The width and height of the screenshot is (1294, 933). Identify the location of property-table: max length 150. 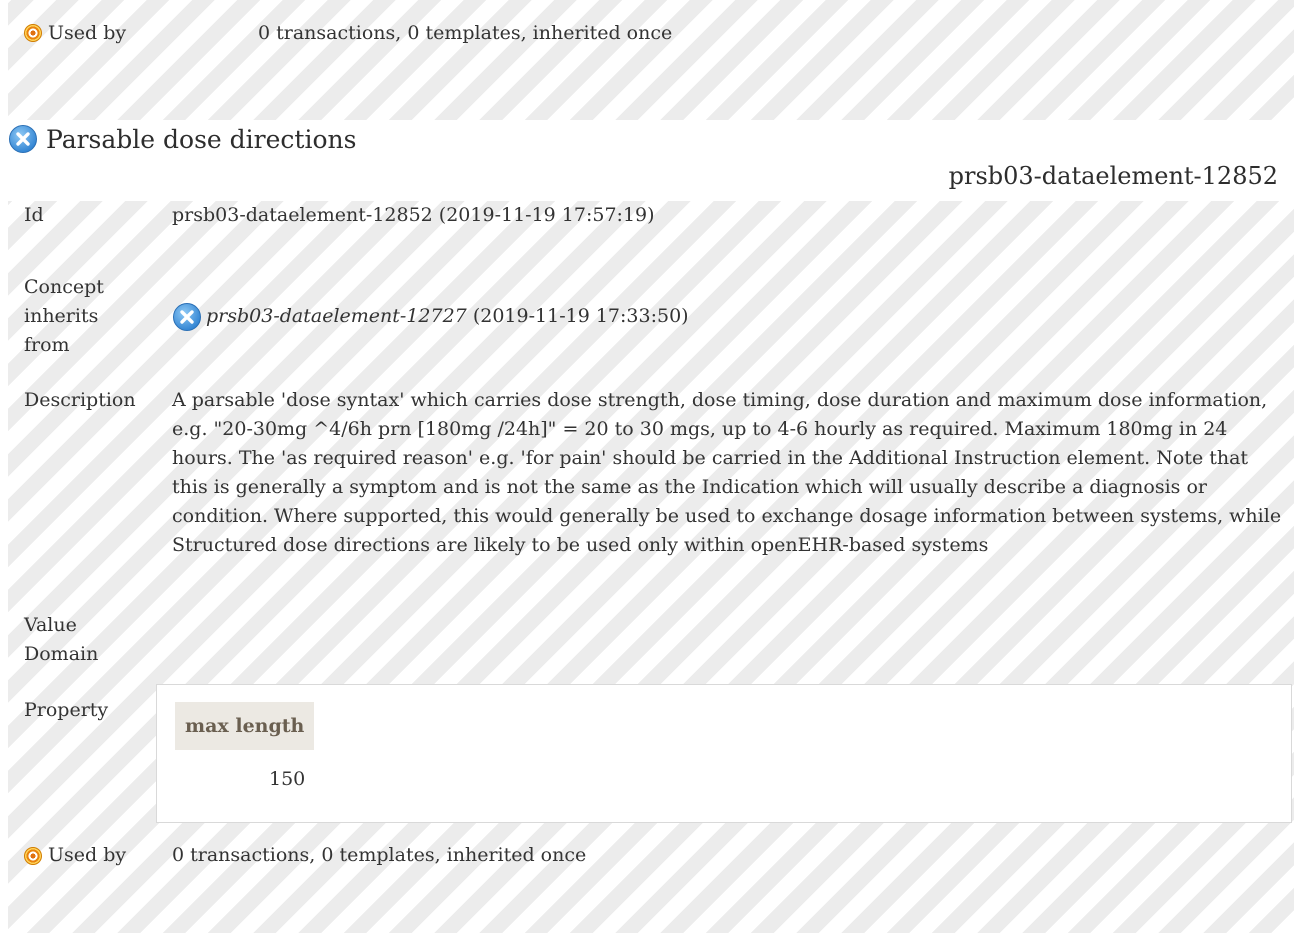
(724, 753).